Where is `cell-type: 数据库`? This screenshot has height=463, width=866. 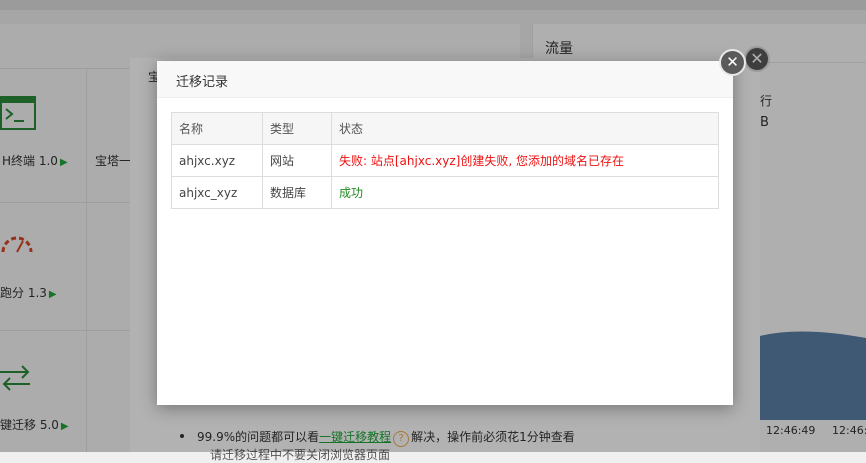
cell-type: 数据库 is located at coordinates (297, 192).